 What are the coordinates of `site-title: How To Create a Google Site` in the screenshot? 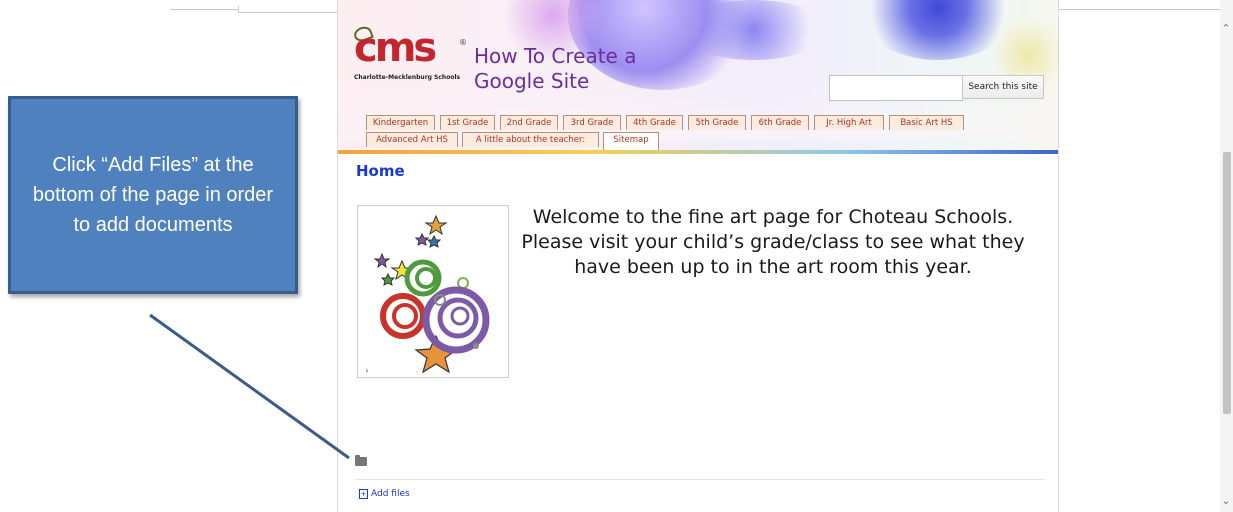 It's located at (594, 69).